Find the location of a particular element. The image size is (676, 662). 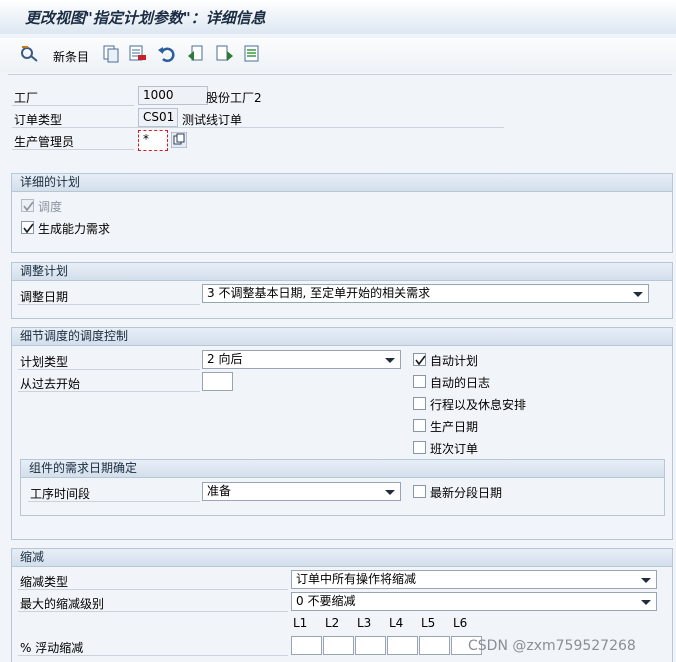

scheduling-type-value: 2 向后 is located at coordinates (225, 359).